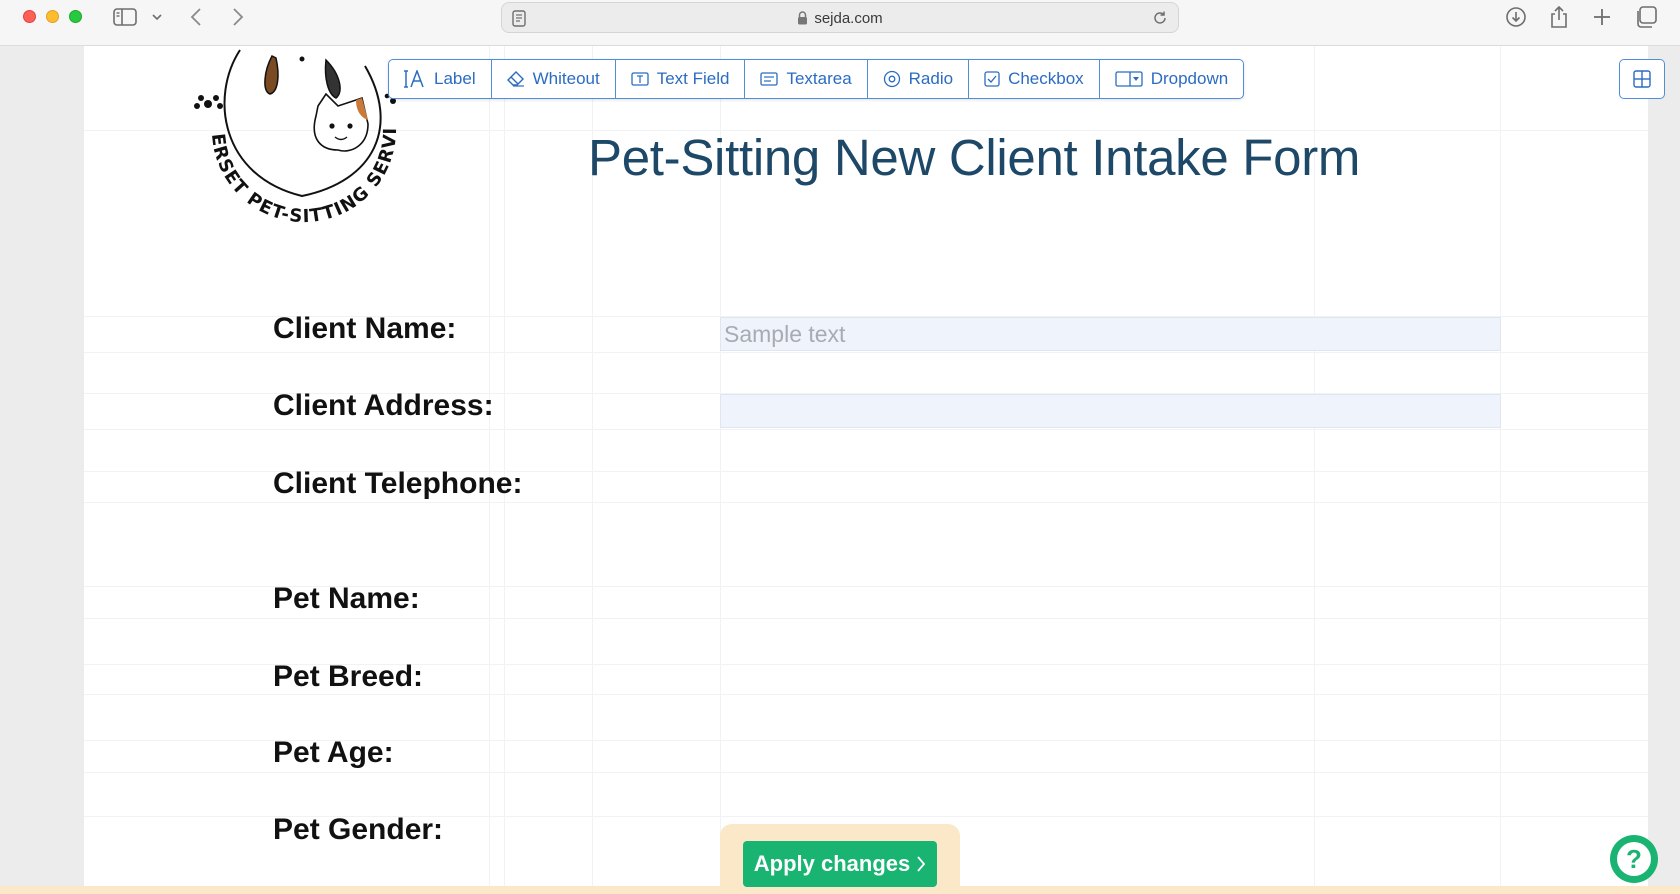 The height and width of the screenshot is (894, 1680). I want to click on lock-icon, so click(802, 20).